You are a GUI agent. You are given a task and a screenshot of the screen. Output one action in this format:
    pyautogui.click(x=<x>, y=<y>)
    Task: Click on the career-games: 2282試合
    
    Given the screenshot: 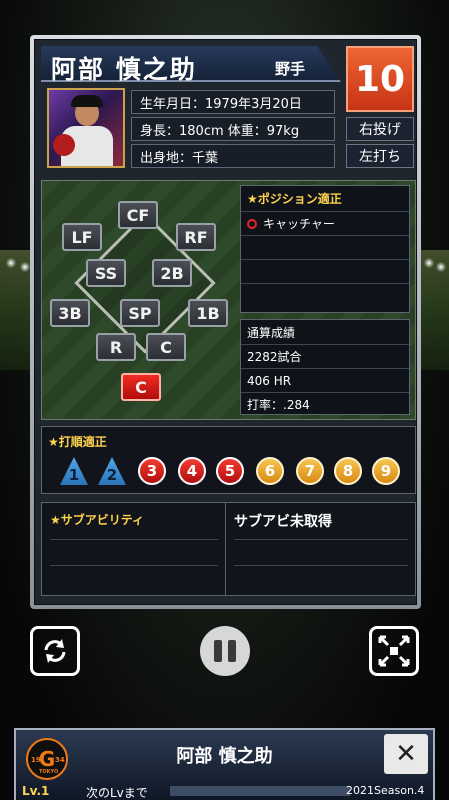 What is the action you would take?
    pyautogui.click(x=325, y=356)
    